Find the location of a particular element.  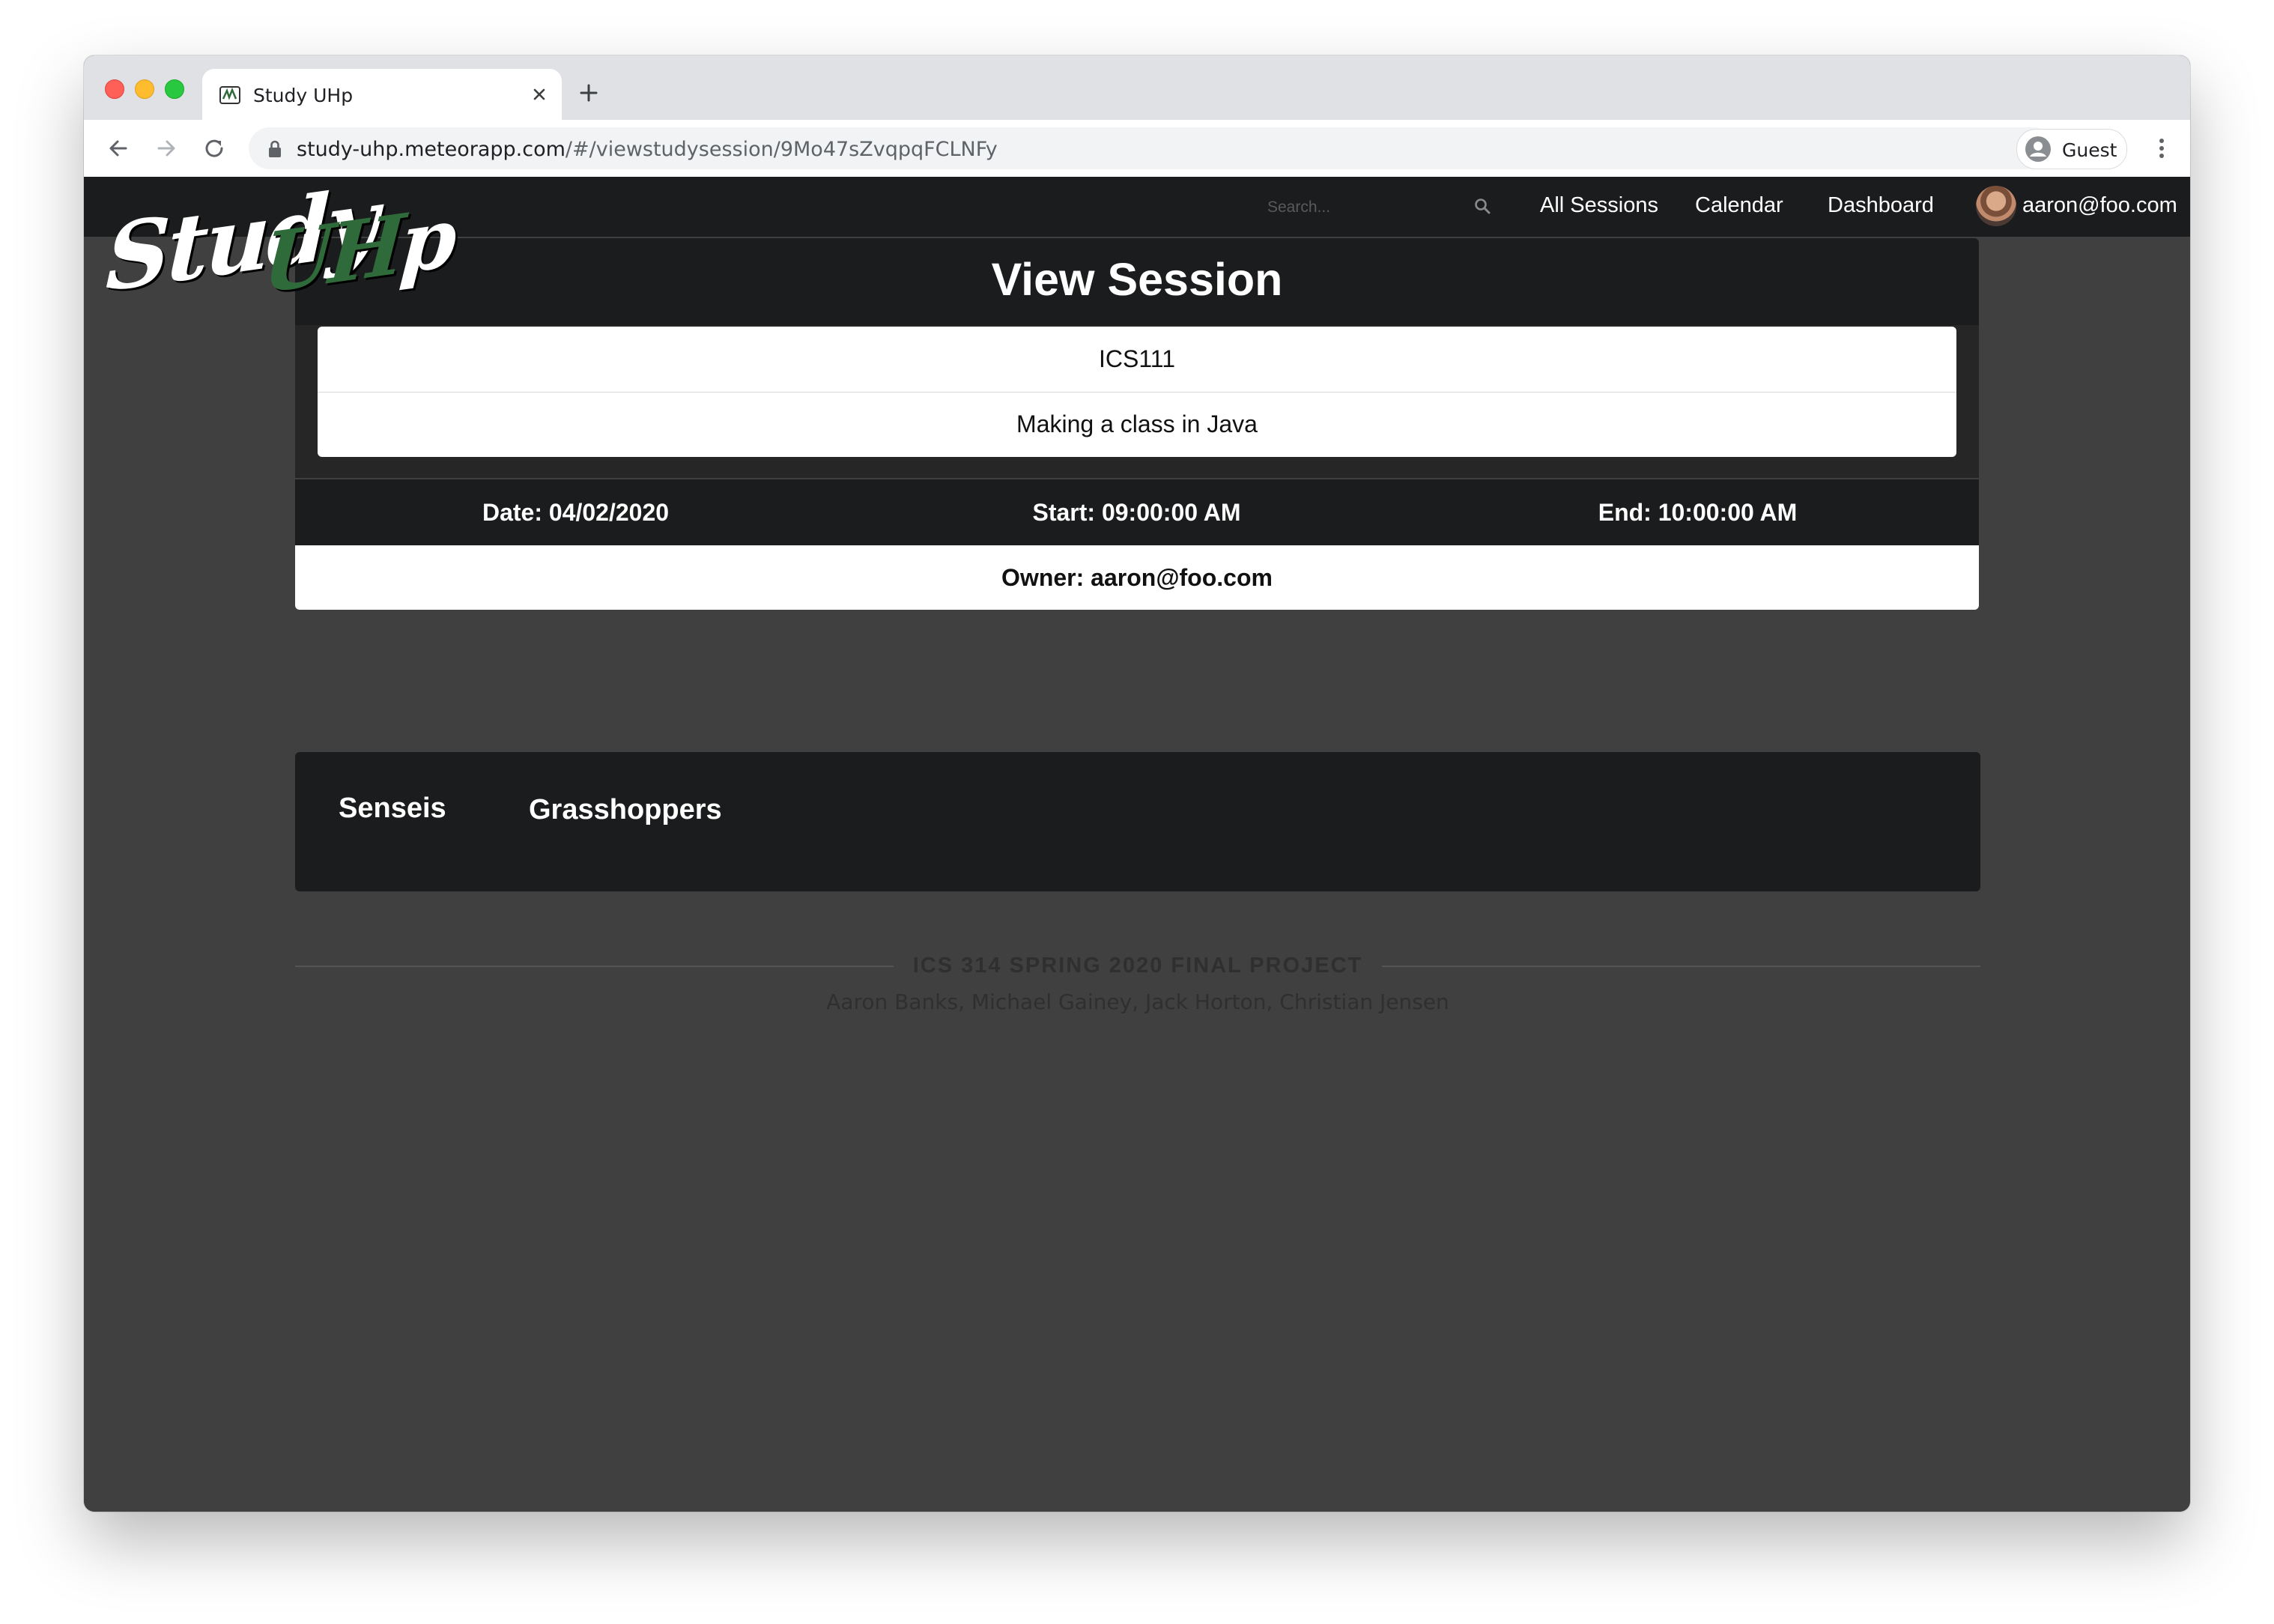

profile-label: Guest is located at coordinates (2089, 150).